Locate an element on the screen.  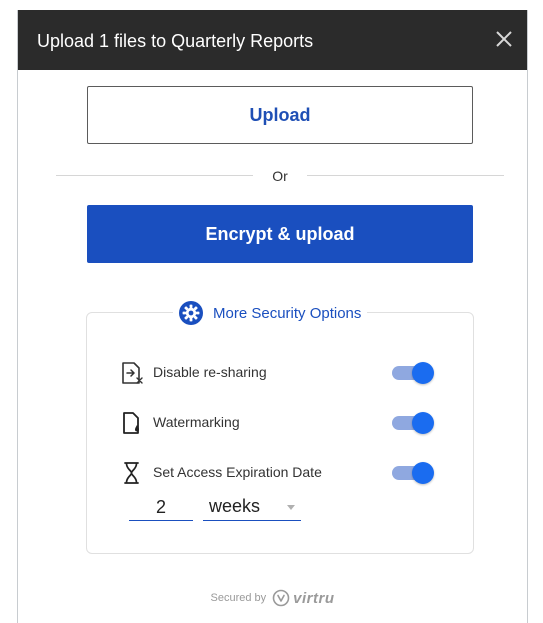
option-disable-resharing: Disable re-sharing is located at coordinates (279, 373).